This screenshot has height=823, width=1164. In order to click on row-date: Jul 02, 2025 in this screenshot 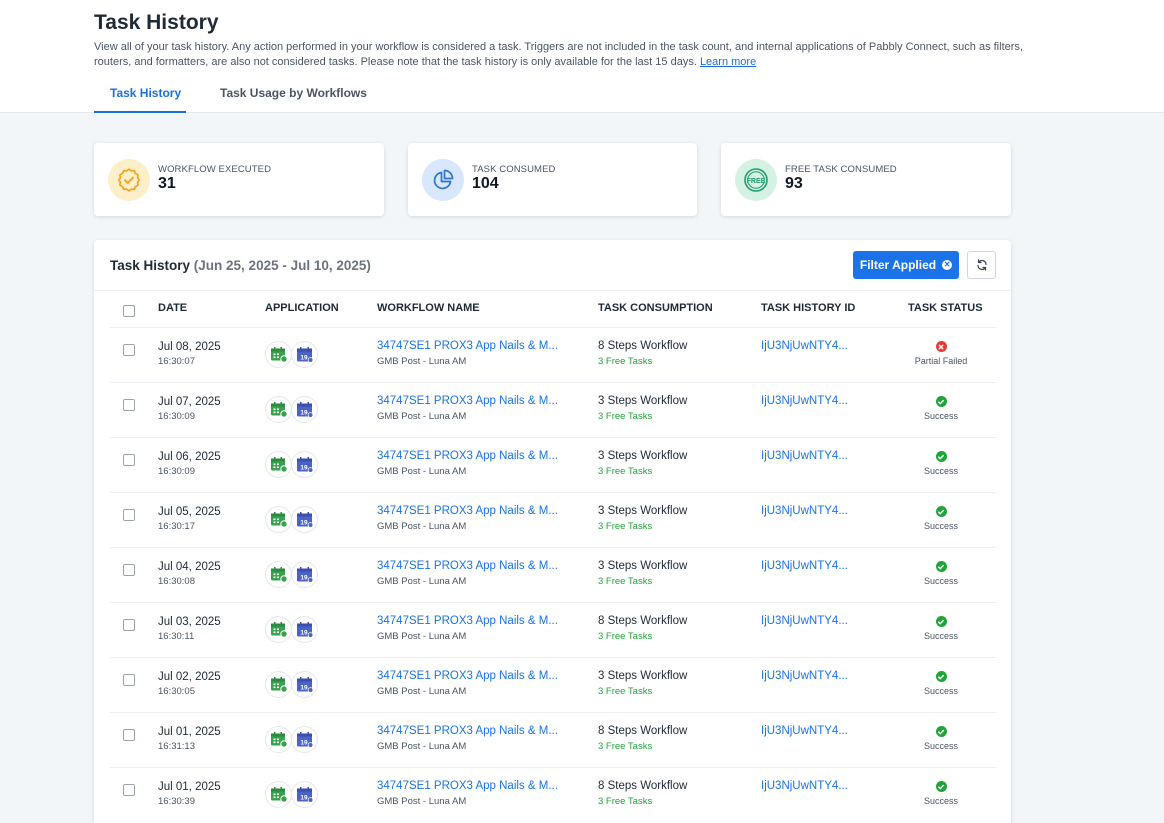, I will do `click(189, 677)`.